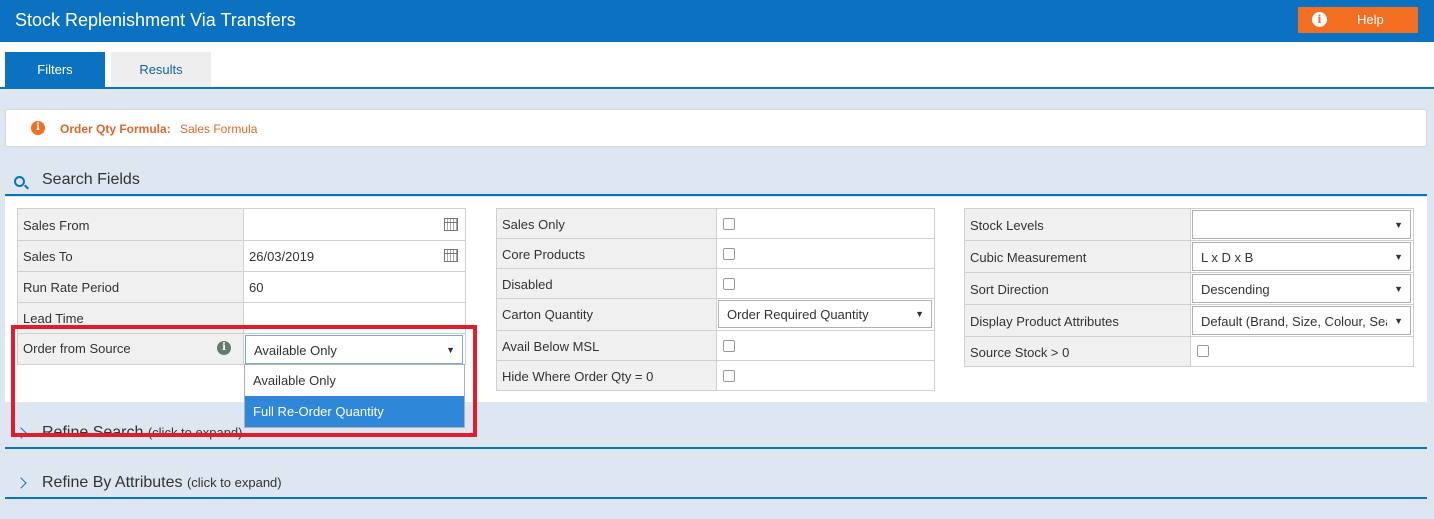  I want to click on filter-row-core-products: Core Products, so click(715, 254).